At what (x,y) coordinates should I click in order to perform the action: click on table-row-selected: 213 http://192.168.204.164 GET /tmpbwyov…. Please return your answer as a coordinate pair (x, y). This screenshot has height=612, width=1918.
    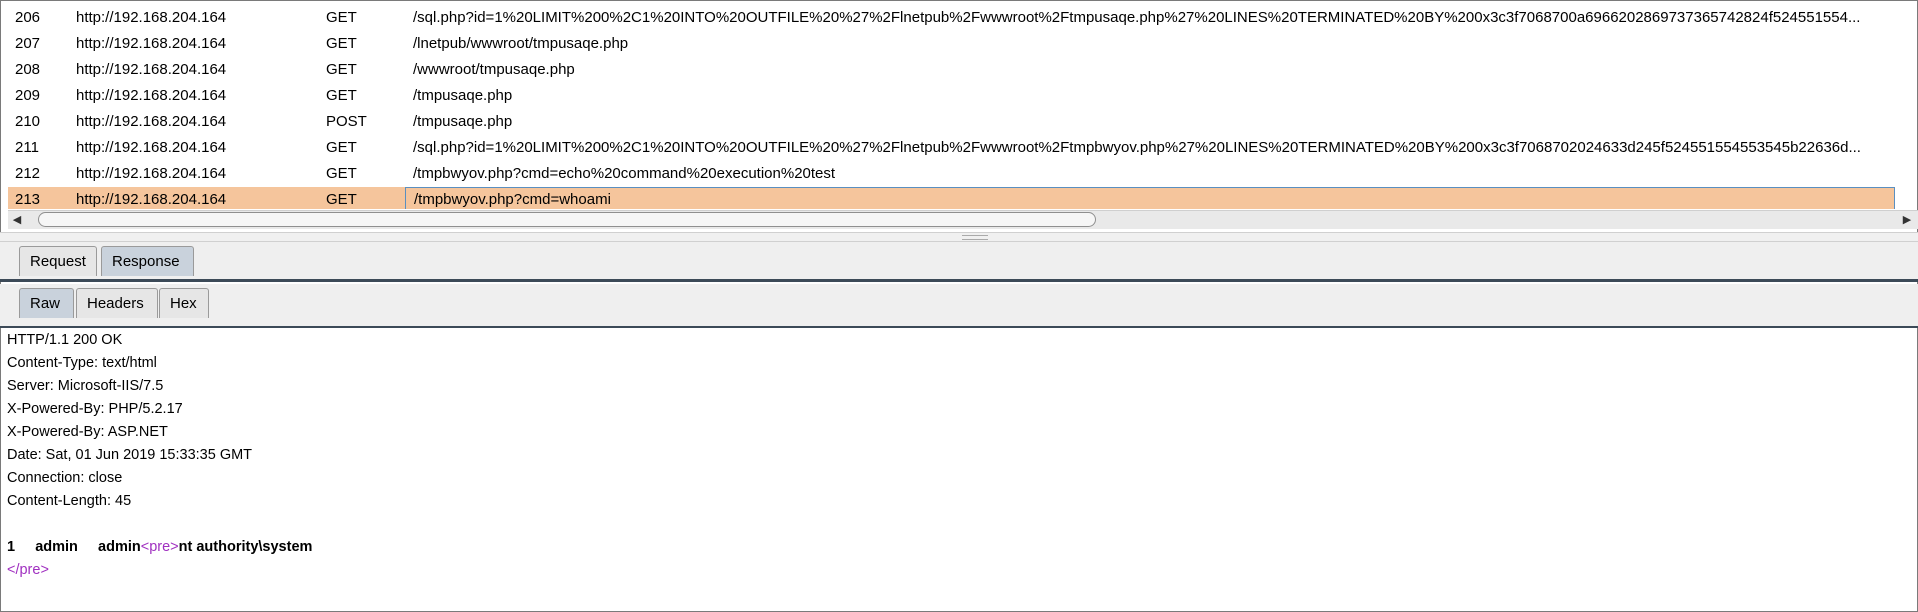
    Looking at the image, I should click on (951, 198).